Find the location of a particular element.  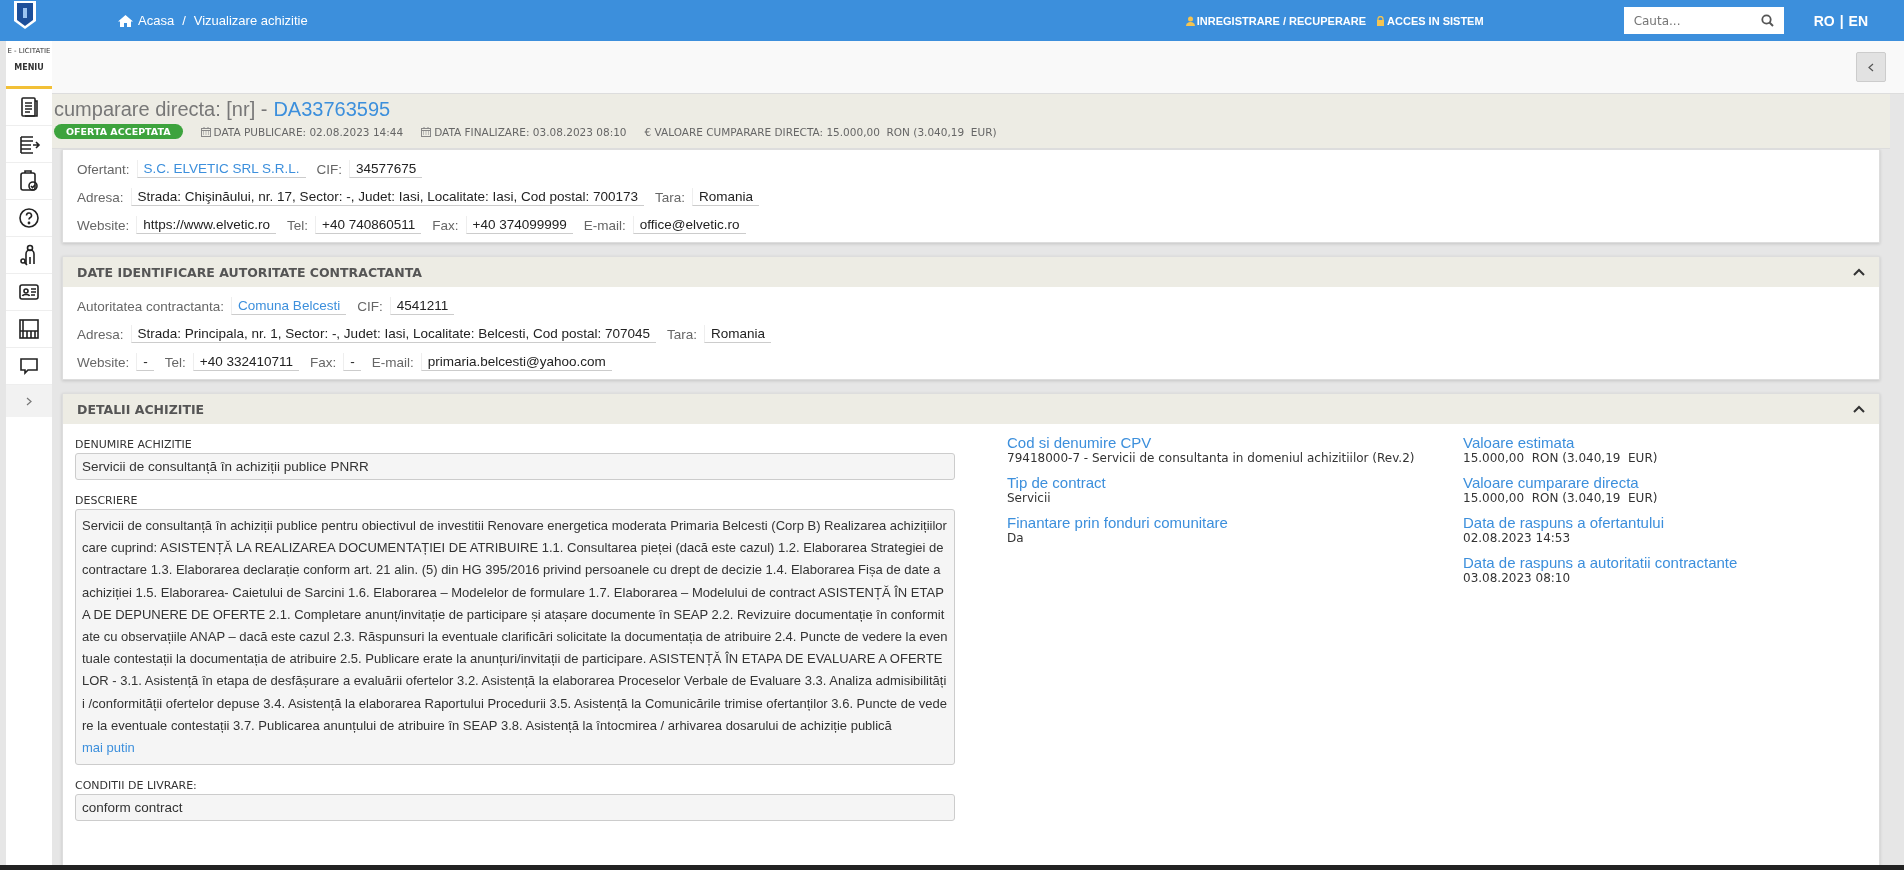

field-value: Strada: Chişinăului, nr. 17, Sector: -, Judet: Iasi, Localitate: Iasi, Cod postal: 700173 is located at coordinates (387, 197).